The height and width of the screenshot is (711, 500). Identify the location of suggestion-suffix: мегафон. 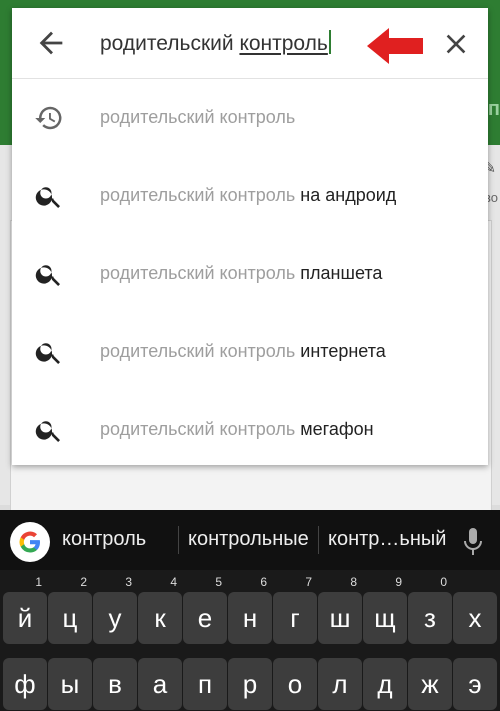
(337, 429).